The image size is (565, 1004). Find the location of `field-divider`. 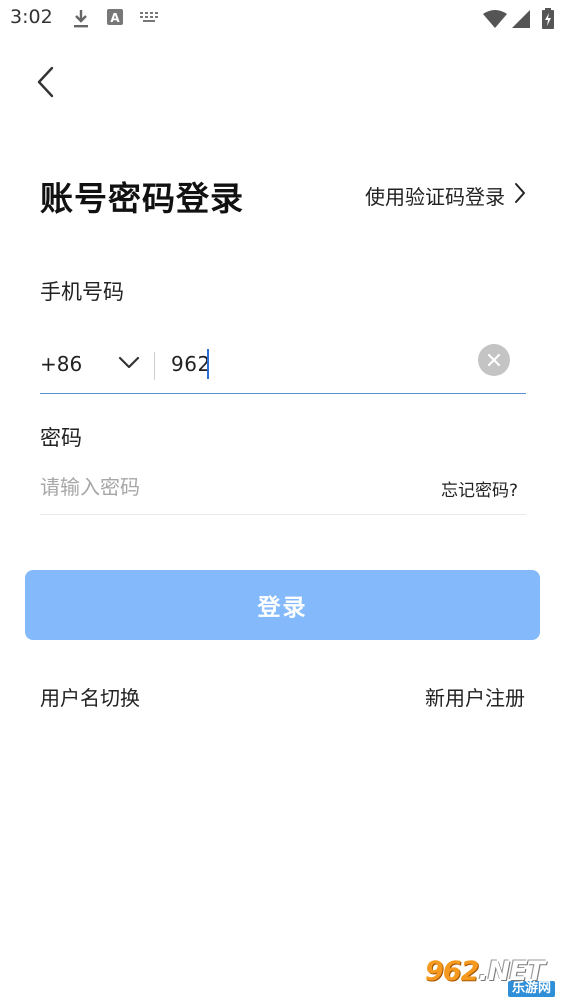

field-divider is located at coordinates (154, 366).